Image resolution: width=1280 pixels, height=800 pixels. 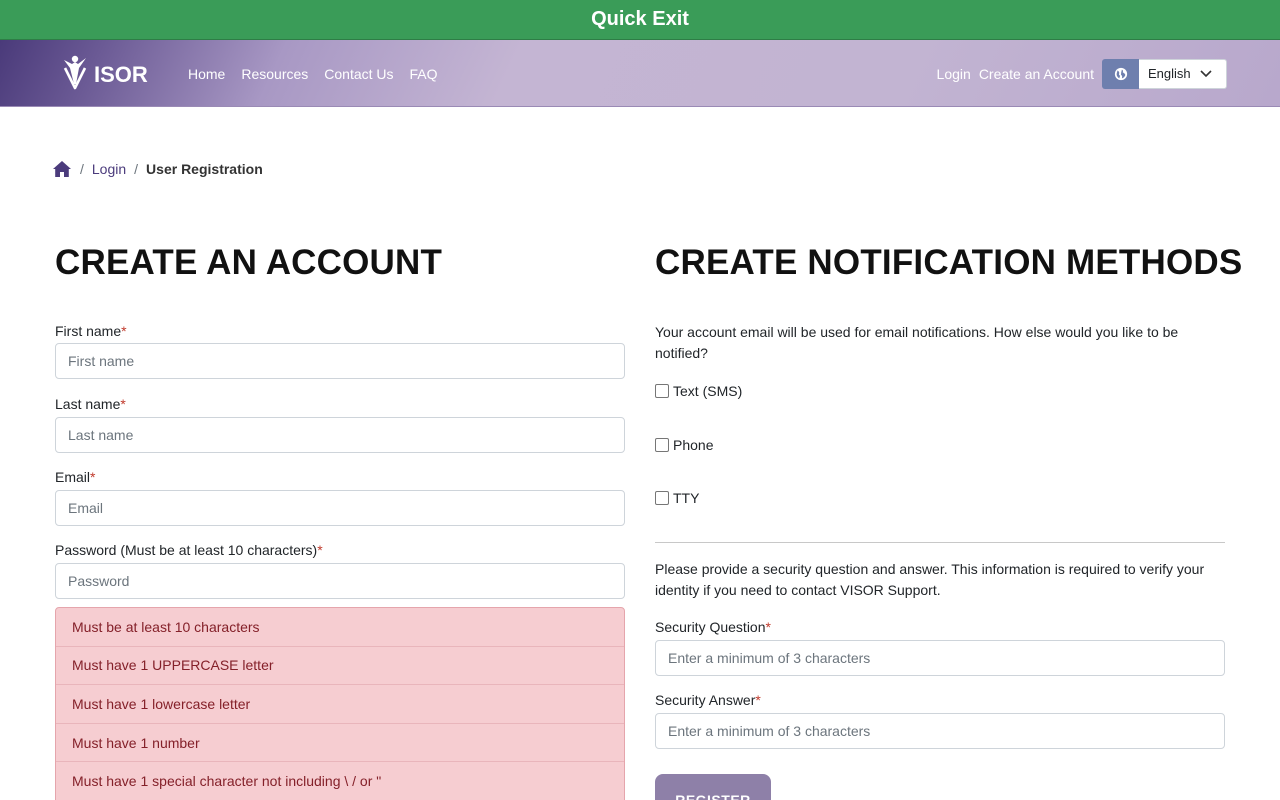 I want to click on password-rule: Must have 1 lowercase letter, so click(x=340, y=704).